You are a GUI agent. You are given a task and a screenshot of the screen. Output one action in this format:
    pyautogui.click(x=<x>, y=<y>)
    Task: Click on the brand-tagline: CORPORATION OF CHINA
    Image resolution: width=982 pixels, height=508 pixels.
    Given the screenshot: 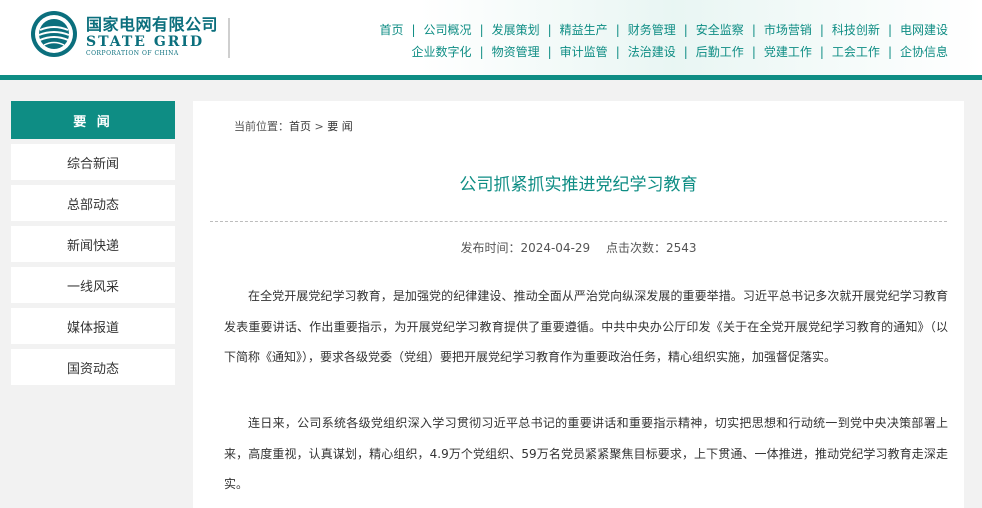 What is the action you would take?
    pyautogui.click(x=132, y=53)
    